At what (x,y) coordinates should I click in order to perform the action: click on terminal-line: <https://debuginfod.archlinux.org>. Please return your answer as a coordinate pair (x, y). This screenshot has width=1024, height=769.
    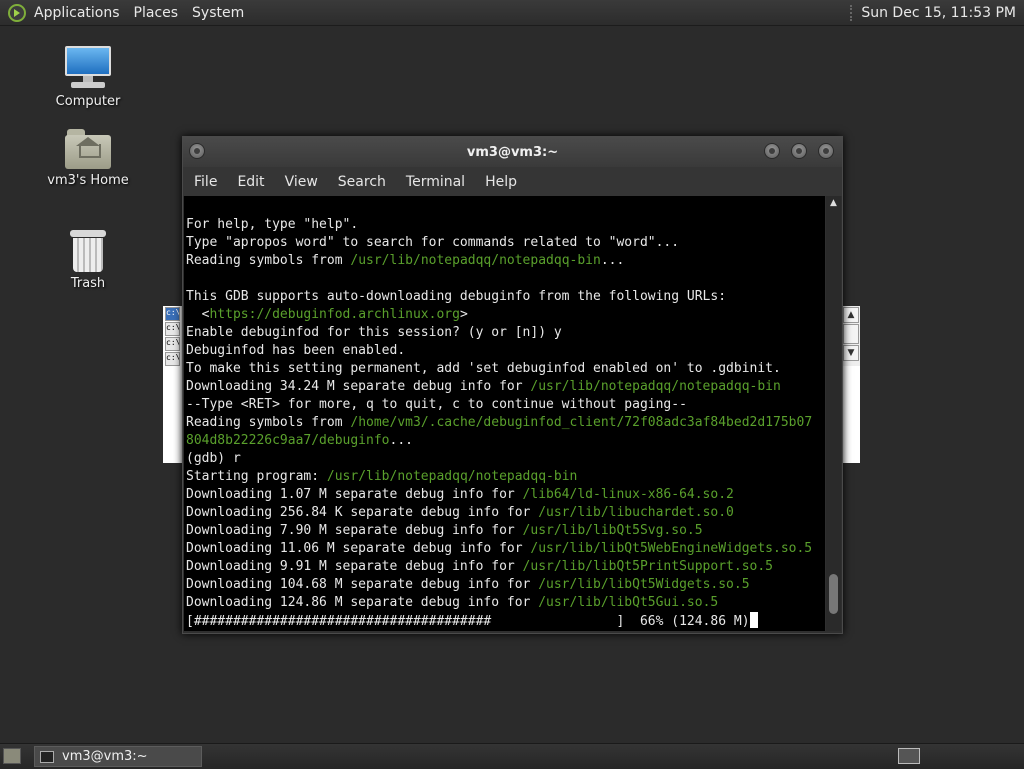
    Looking at the image, I should click on (499, 315).